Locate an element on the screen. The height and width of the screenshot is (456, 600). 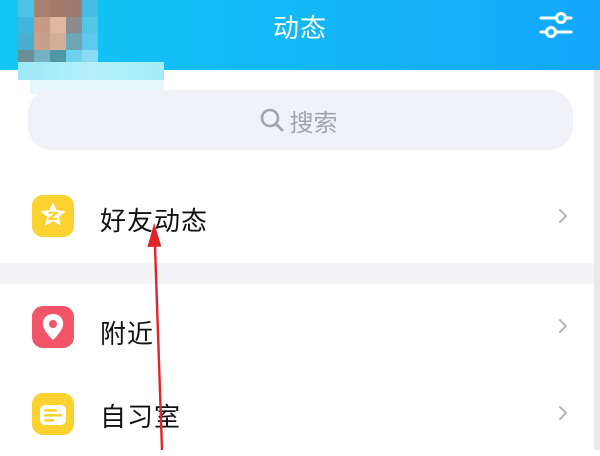
avatar is located at coordinates (58, 33).